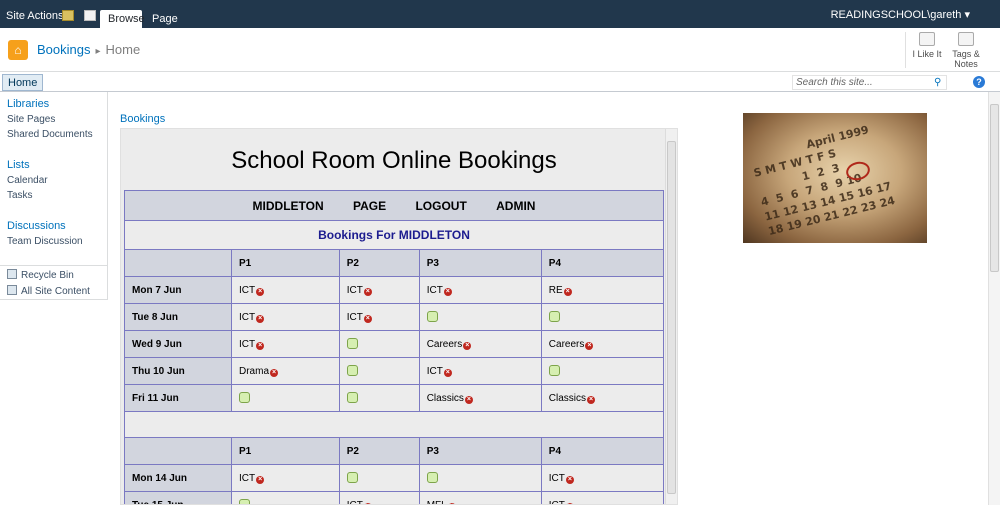 This screenshot has height=505, width=1000. Describe the element at coordinates (122, 19) in the screenshot. I see `tab-browse: Browse` at that location.